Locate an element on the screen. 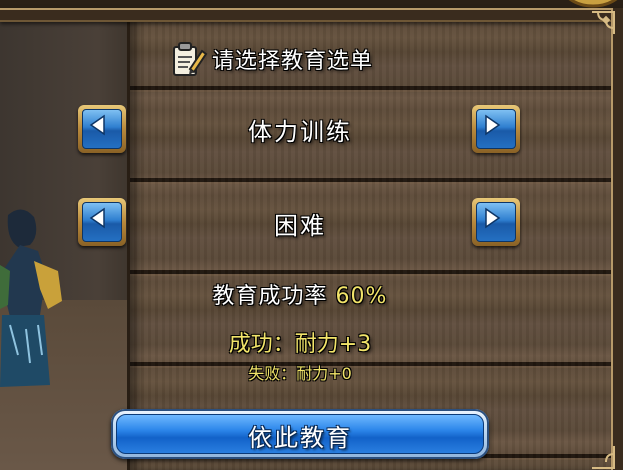 The image size is (623, 470). menu-next-button is located at coordinates (496, 129).